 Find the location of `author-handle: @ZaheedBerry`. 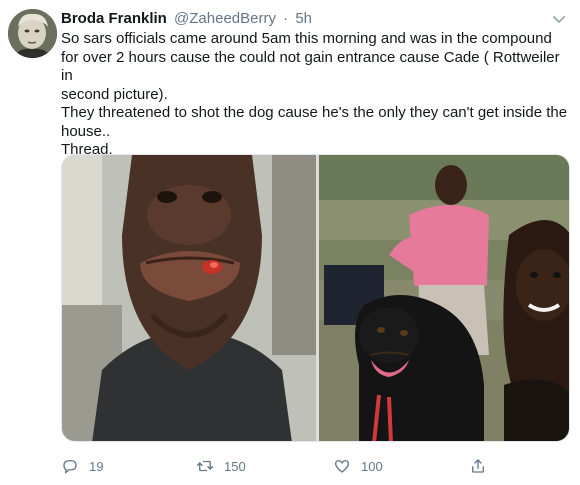

author-handle: @ZaheedBerry is located at coordinates (225, 18).